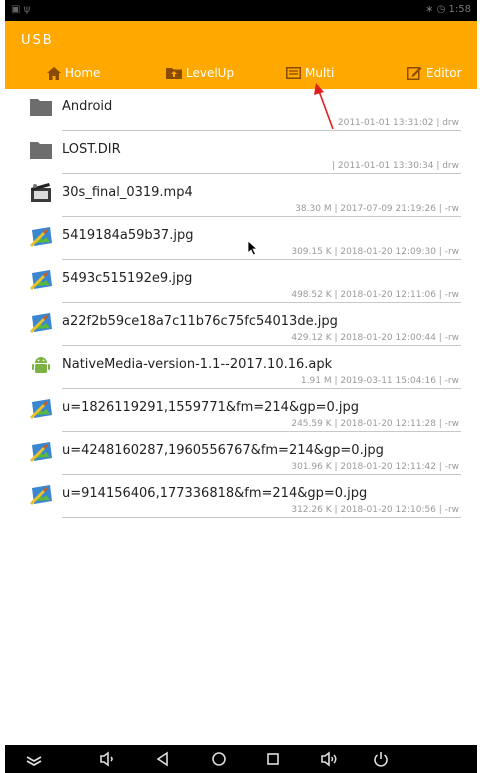  What do you see at coordinates (21, 9) in the screenshot?
I see `status-notification-icons: ▣ ψ` at bounding box center [21, 9].